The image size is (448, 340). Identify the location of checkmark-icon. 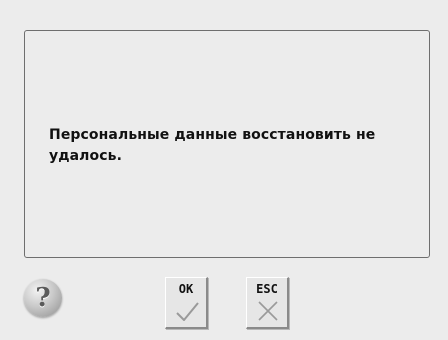
(187, 311).